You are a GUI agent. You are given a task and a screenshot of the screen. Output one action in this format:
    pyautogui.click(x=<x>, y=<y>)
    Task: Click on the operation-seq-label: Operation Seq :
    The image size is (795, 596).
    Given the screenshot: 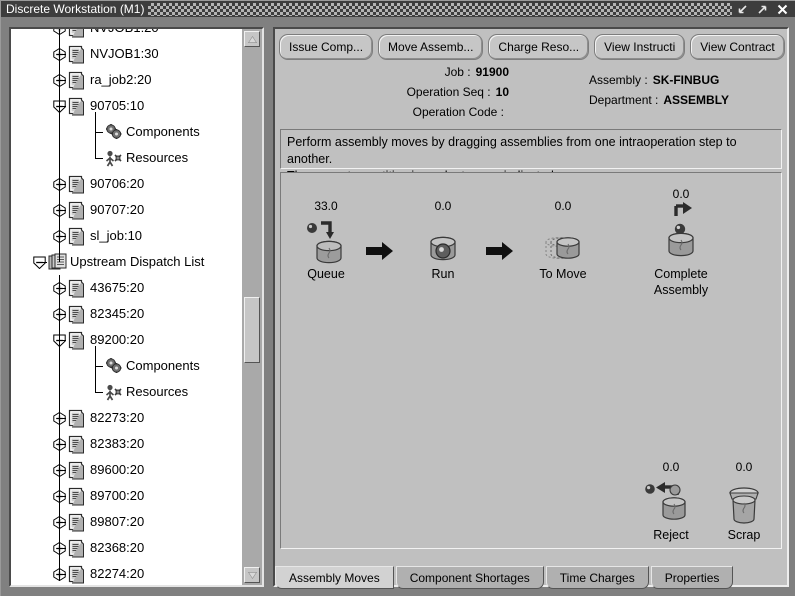 What is the action you would take?
    pyautogui.click(x=448, y=92)
    